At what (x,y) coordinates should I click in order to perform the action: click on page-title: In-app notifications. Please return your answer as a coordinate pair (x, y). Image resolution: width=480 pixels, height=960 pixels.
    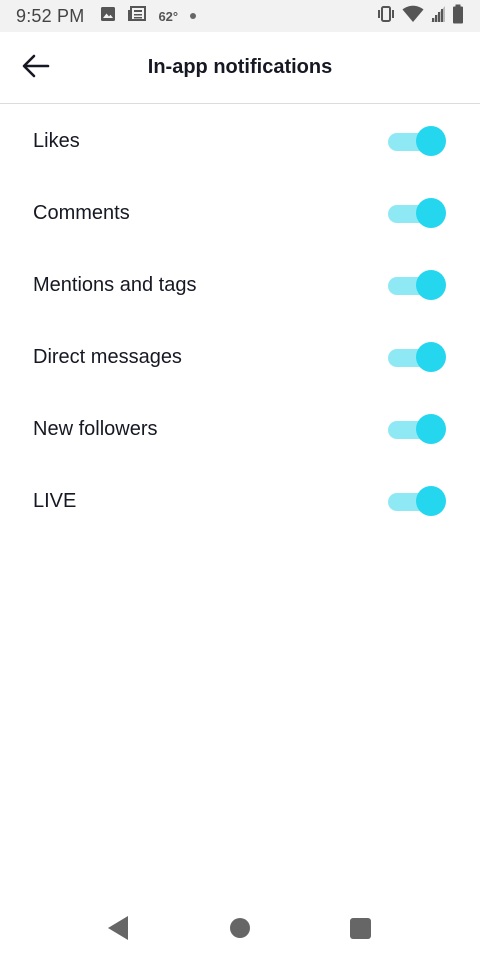
    Looking at the image, I should click on (240, 67).